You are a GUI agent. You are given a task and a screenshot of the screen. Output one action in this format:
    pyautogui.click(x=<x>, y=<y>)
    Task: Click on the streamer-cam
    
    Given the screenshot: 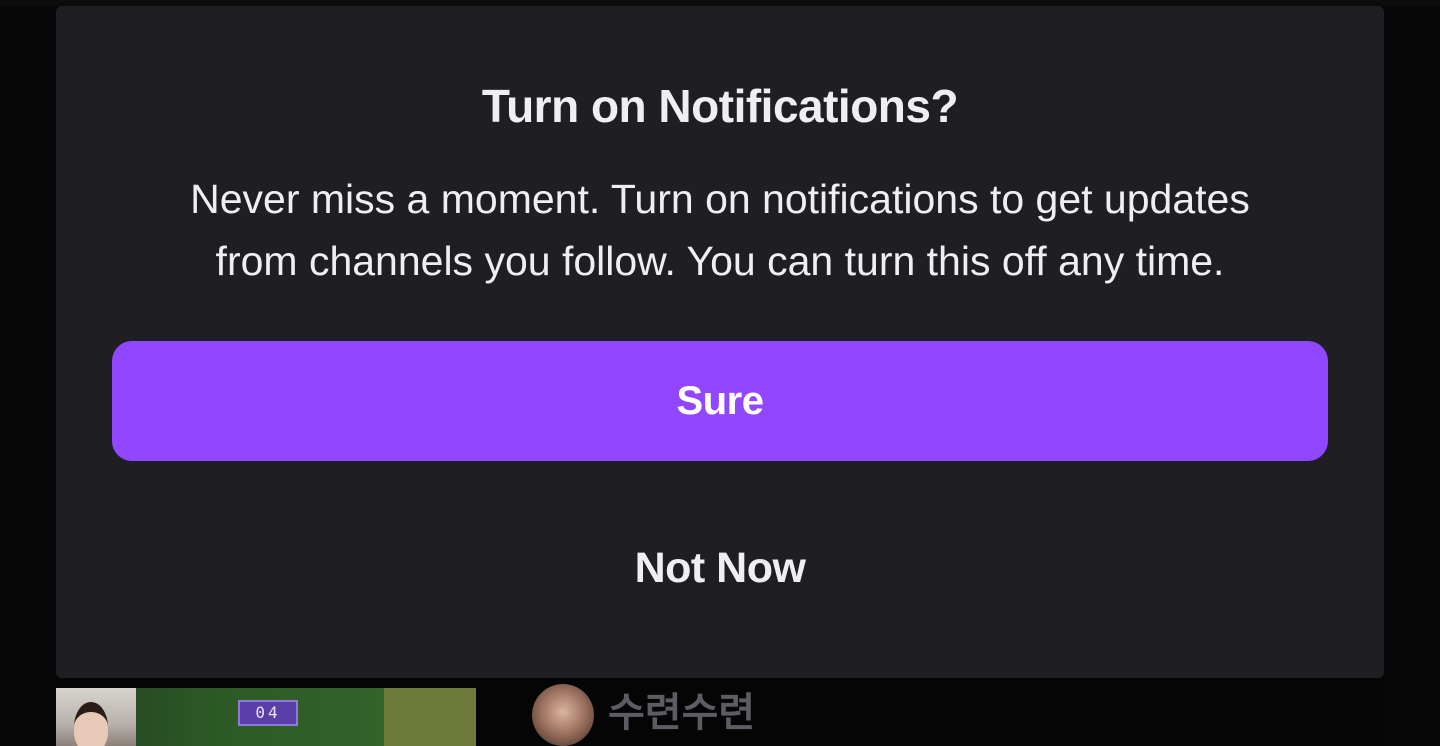 What is the action you would take?
    pyautogui.click(x=96, y=717)
    